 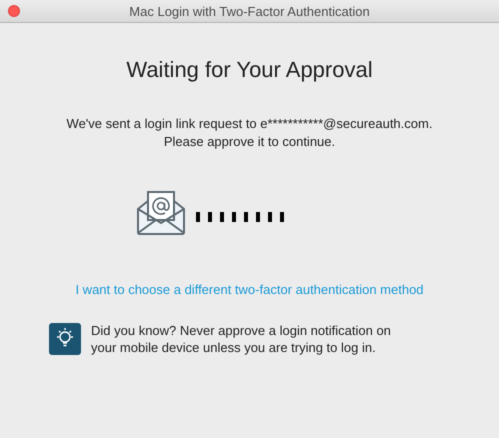 I want to click on window-title: Mac Login with Two-Factor Authentication, so click(x=249, y=11).